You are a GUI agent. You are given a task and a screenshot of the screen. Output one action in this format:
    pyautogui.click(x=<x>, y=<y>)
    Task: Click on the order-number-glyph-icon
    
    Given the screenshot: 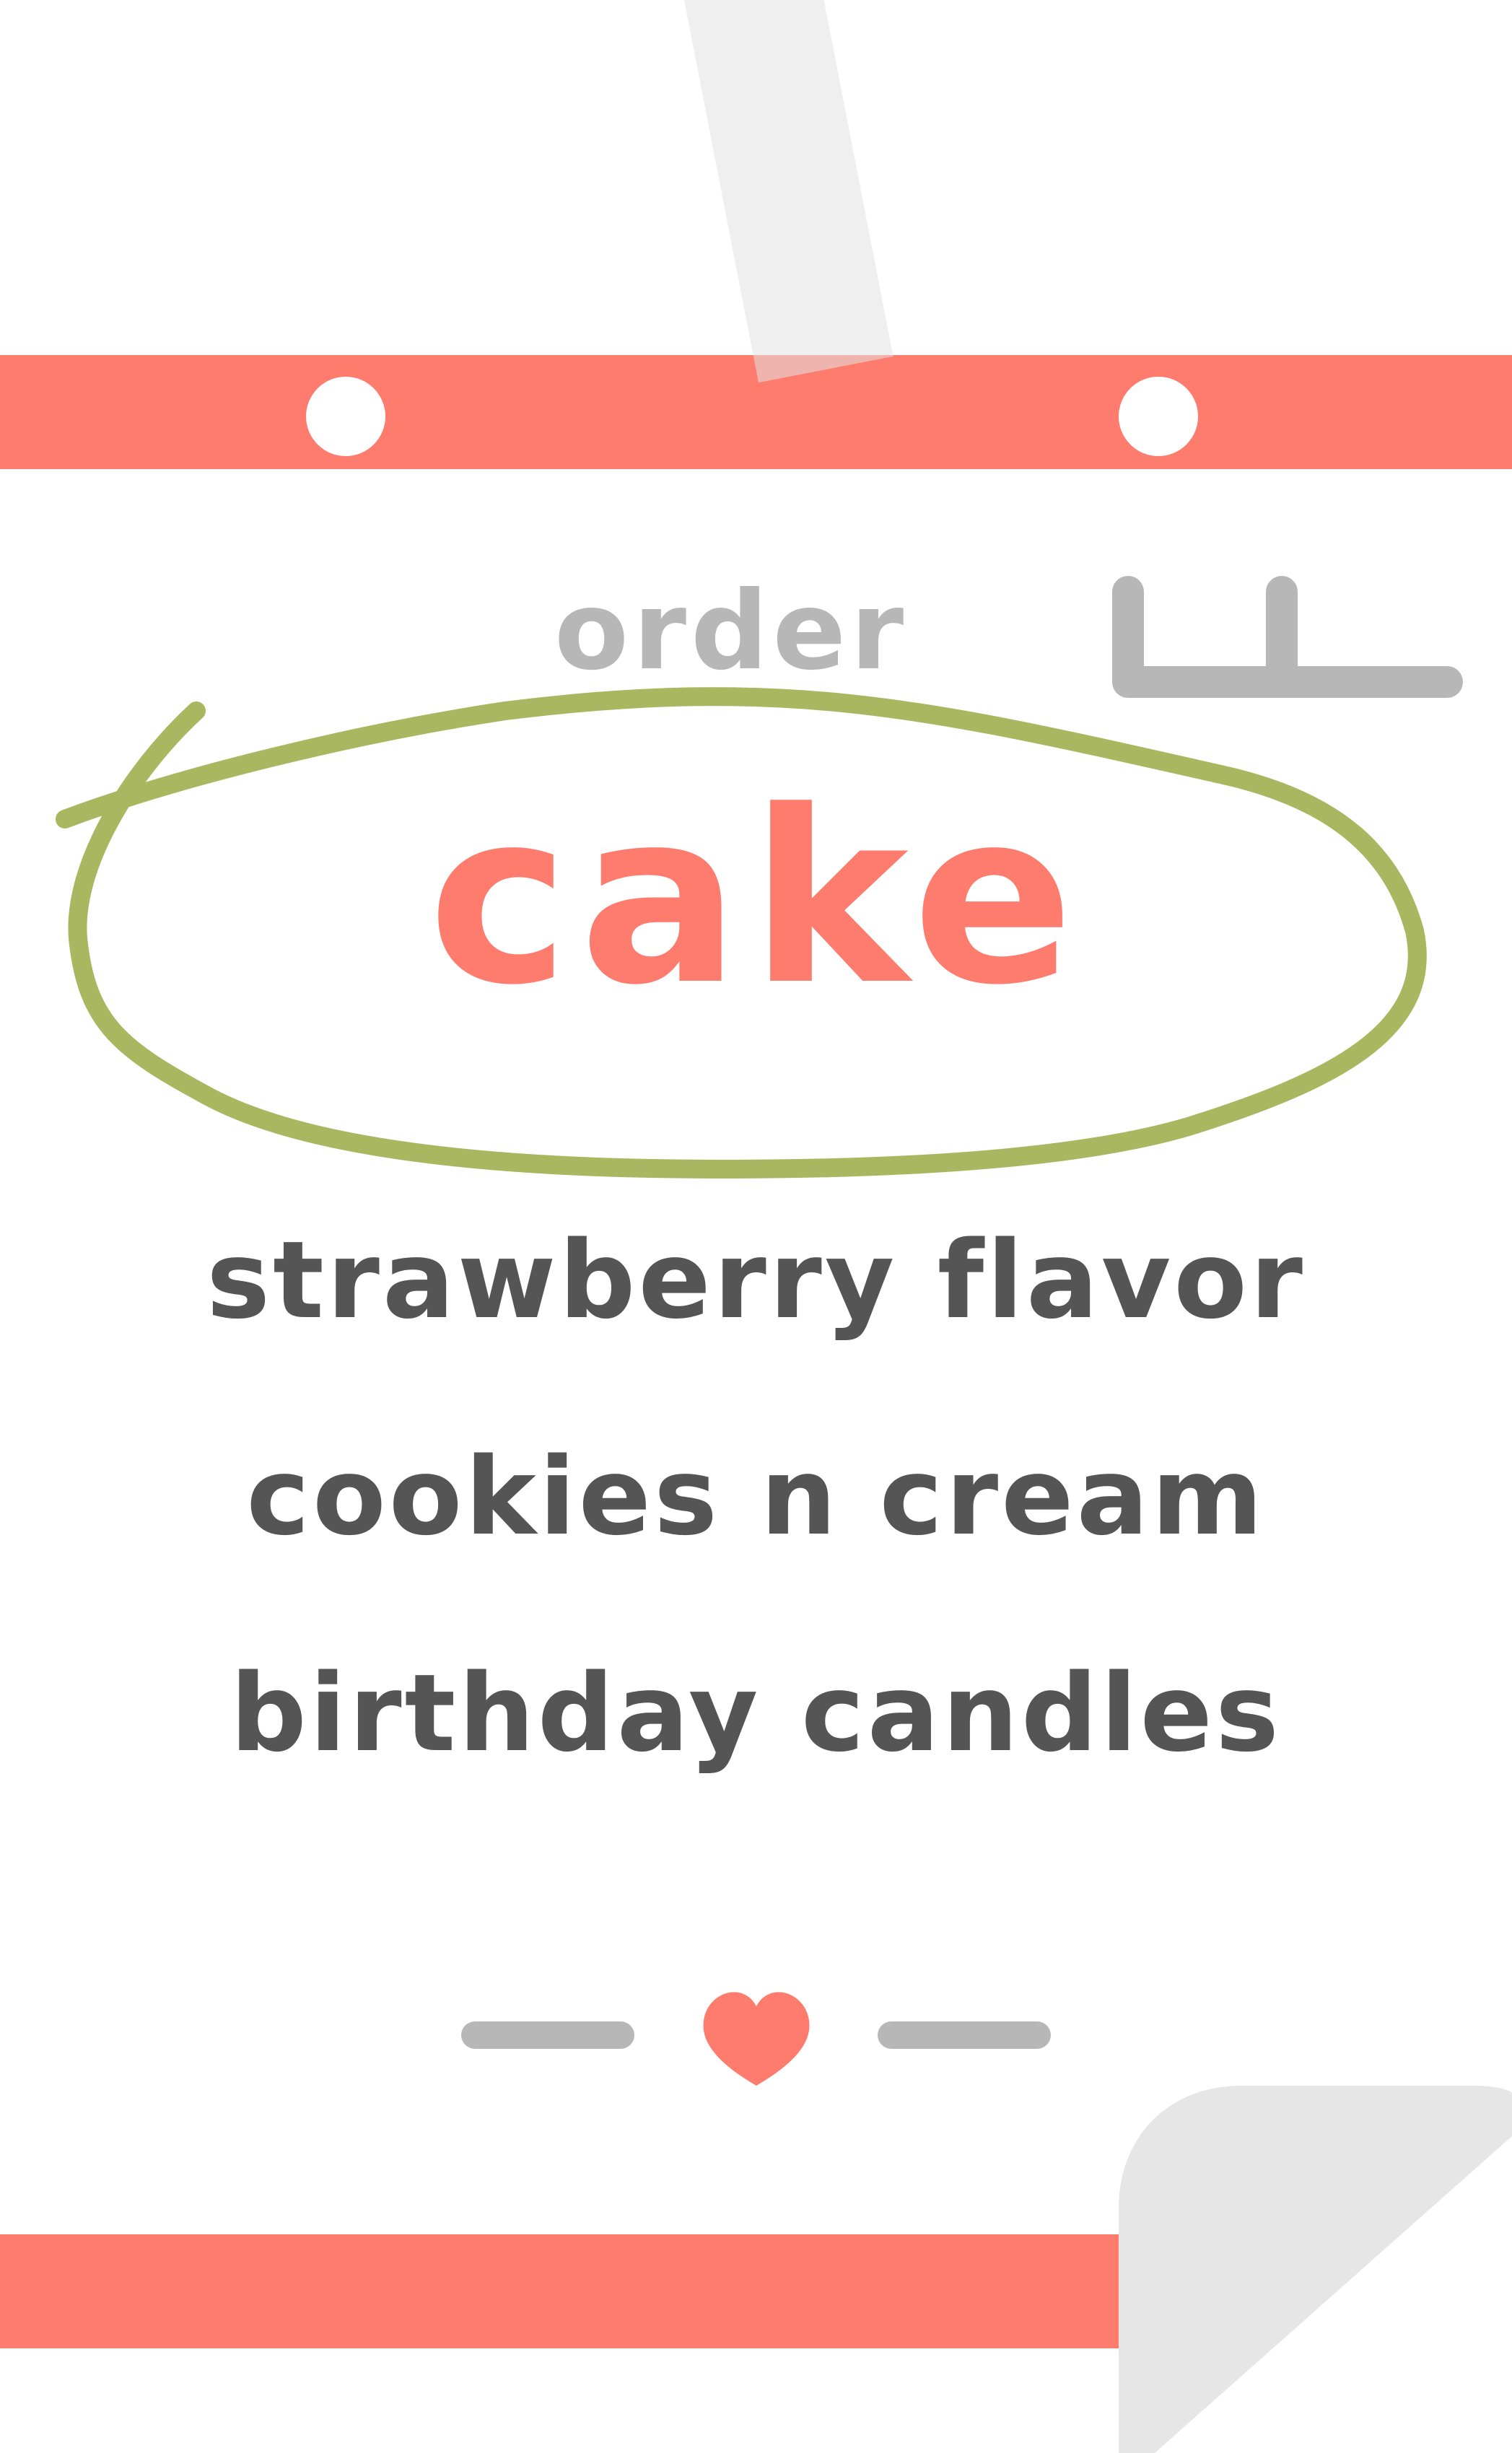 What is the action you would take?
    pyautogui.click(x=1287, y=637)
    